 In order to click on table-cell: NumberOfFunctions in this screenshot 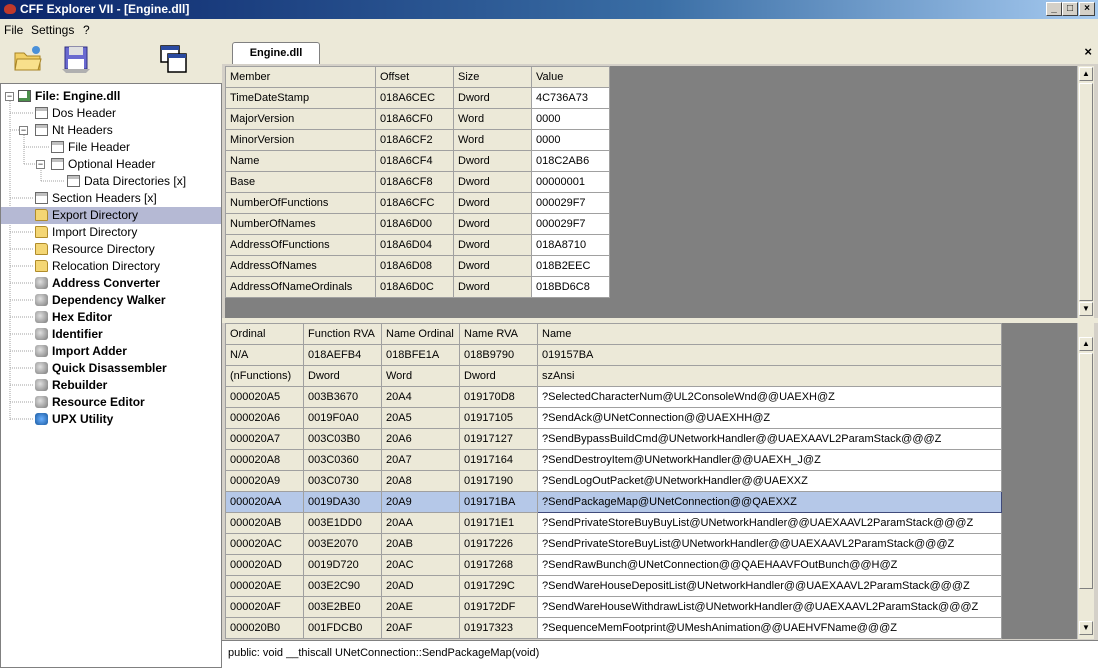, I will do `click(300, 203)`.